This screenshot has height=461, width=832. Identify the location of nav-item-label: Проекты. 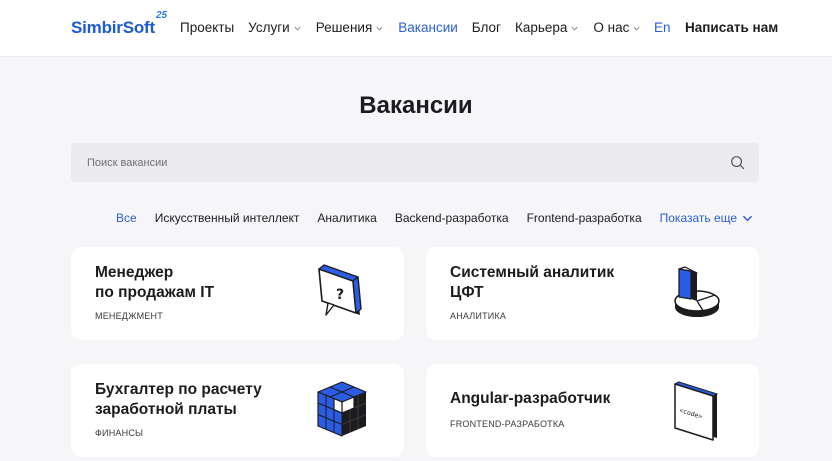
(207, 27).